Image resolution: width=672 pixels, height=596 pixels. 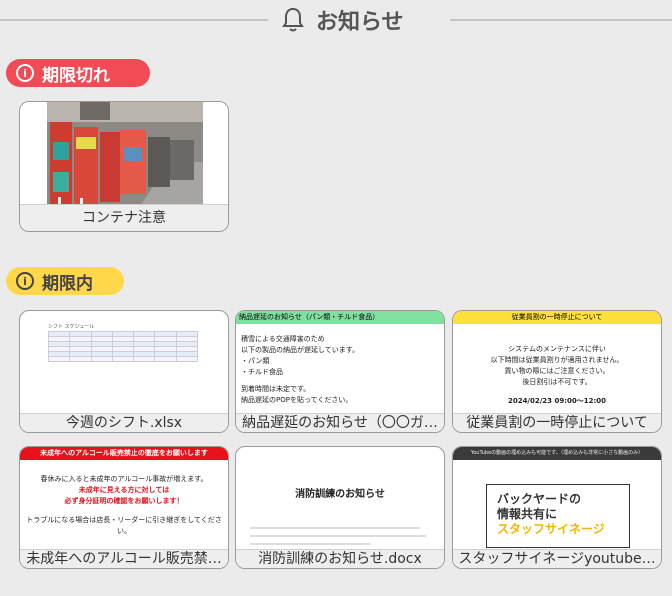 What do you see at coordinates (557, 317) in the screenshot?
I see `preview-header: 従業員割の一時停止について` at bounding box center [557, 317].